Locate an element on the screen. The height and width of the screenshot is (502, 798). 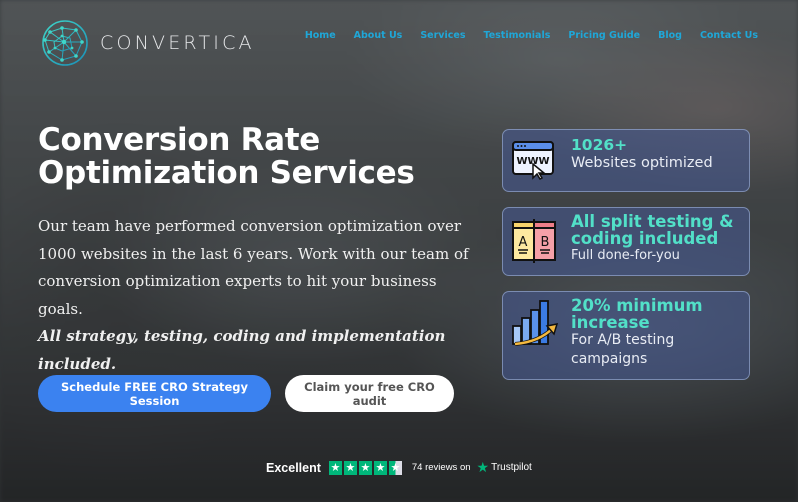
trustpilot-stars: ★ ★ ★ ★ ★ is located at coordinates (365, 467).